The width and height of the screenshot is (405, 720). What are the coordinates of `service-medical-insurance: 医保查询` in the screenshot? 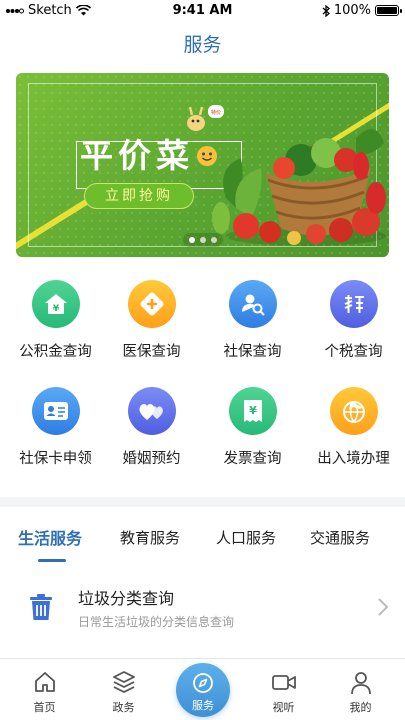 It's located at (151, 320).